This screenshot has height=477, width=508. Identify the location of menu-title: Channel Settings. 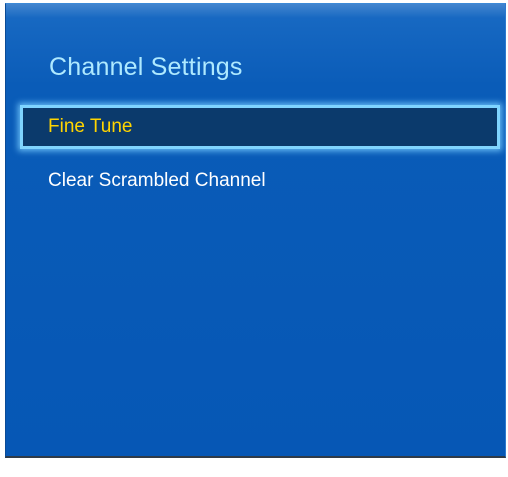
(146, 67).